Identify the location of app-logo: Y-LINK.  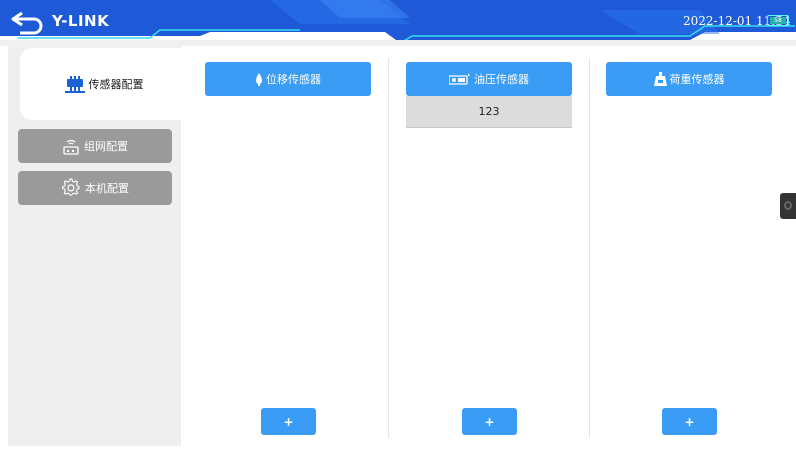
(81, 21).